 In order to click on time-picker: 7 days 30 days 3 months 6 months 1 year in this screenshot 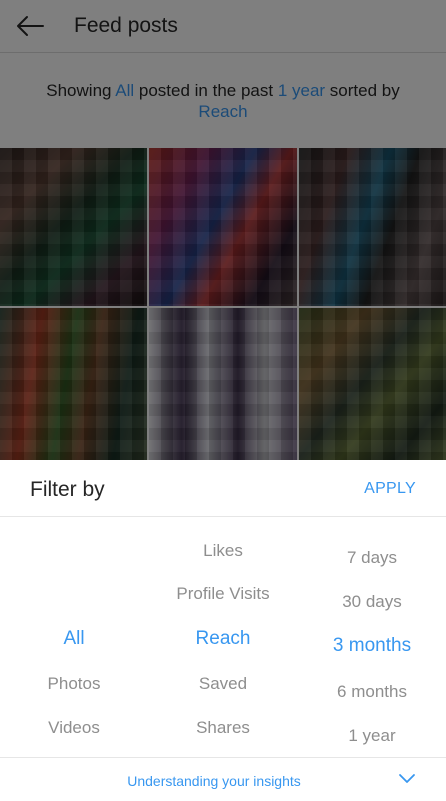, I will do `click(372, 636)`.